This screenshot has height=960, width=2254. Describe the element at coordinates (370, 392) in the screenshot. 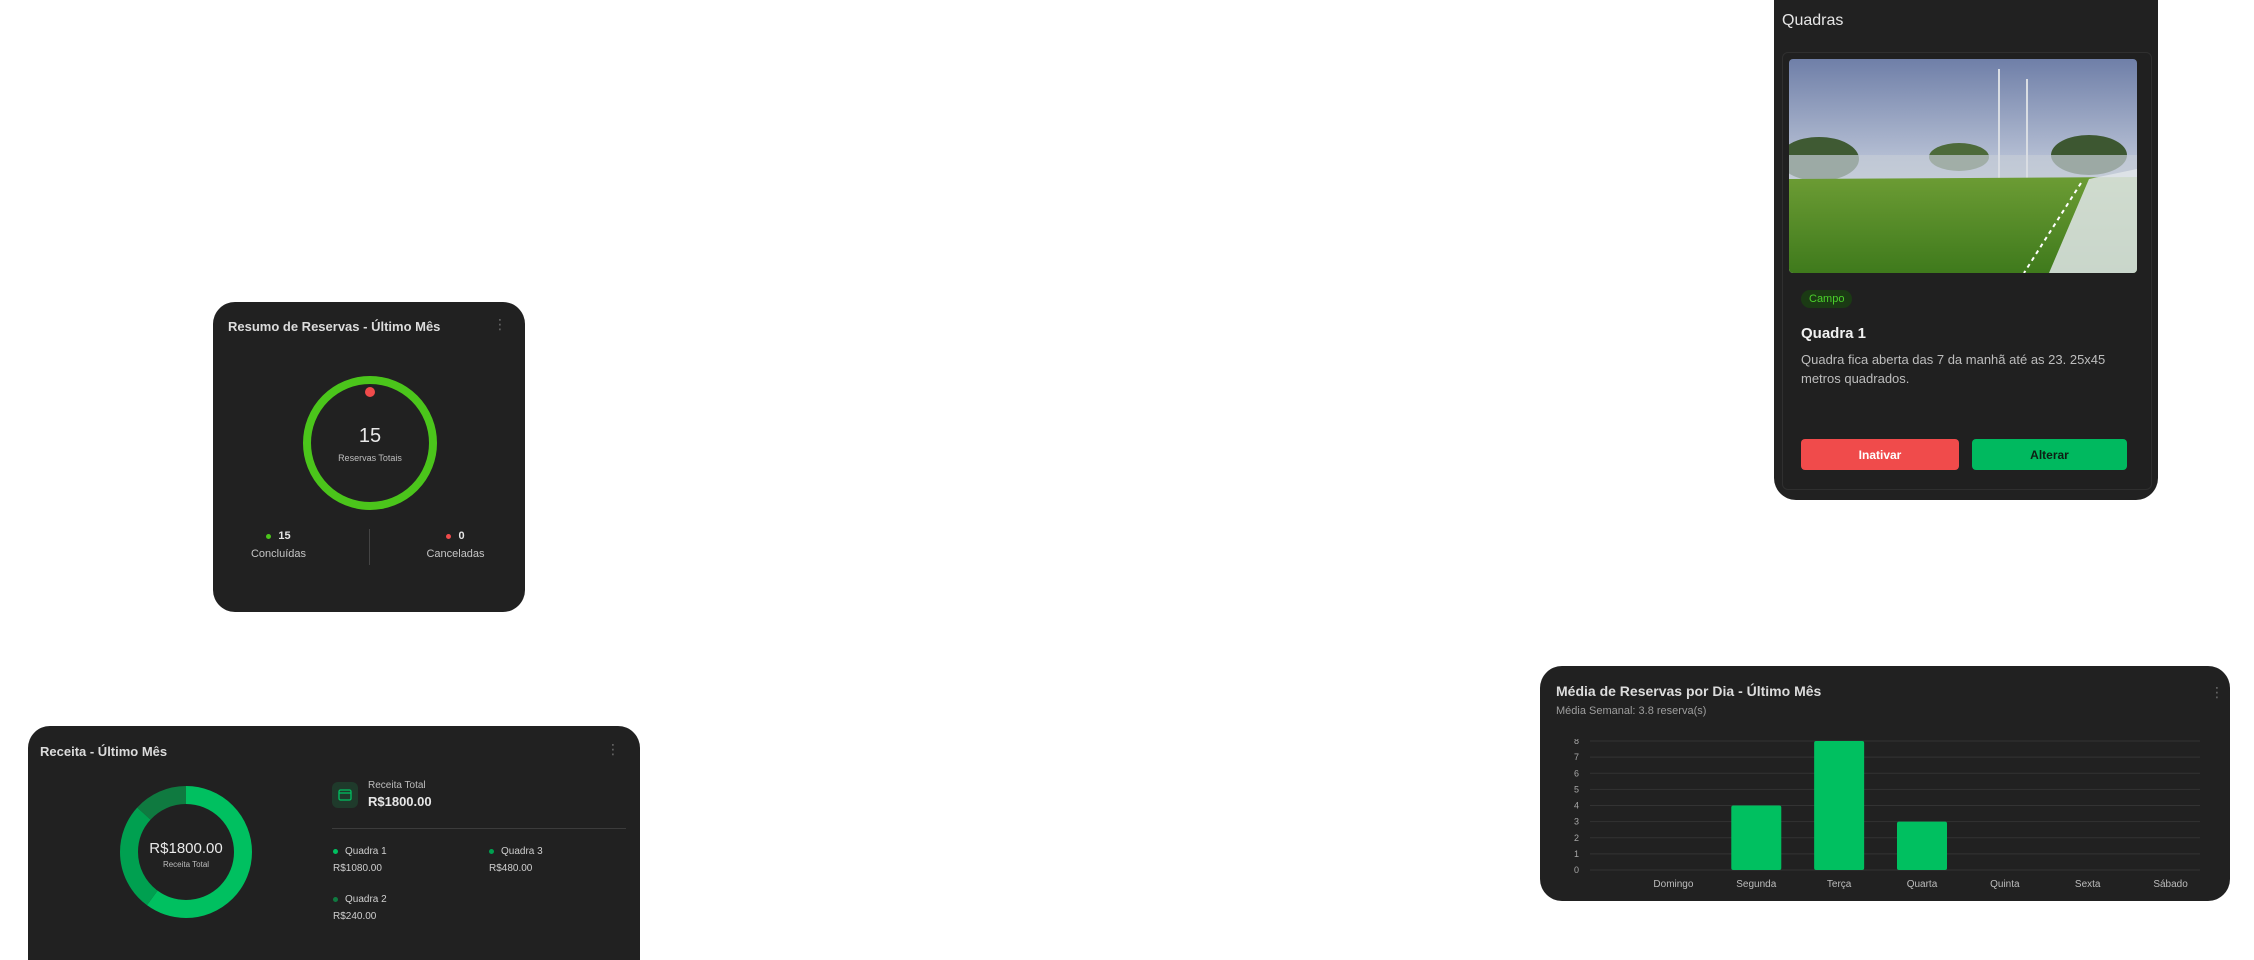

I see `cancel-marker` at that location.